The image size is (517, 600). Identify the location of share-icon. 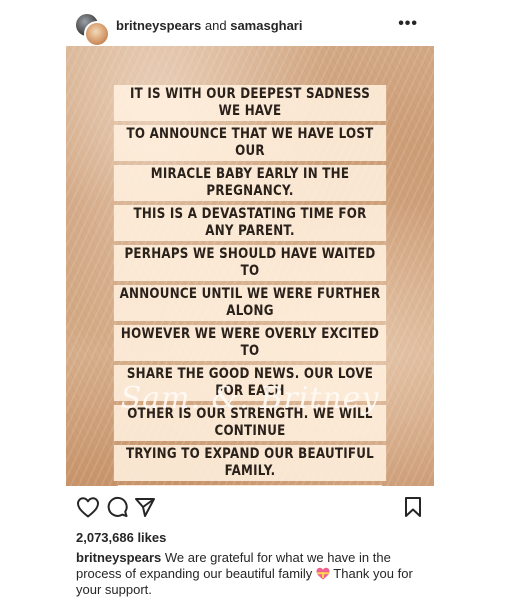
(145, 509).